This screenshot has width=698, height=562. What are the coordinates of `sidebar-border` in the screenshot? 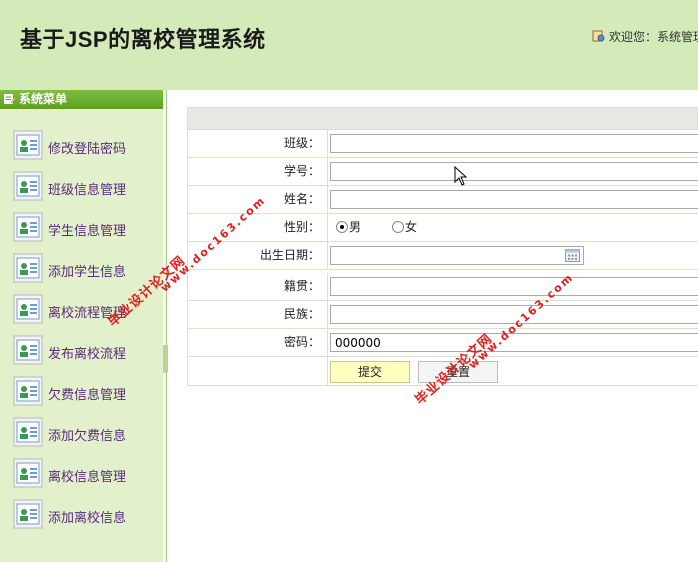 It's located at (166, 326).